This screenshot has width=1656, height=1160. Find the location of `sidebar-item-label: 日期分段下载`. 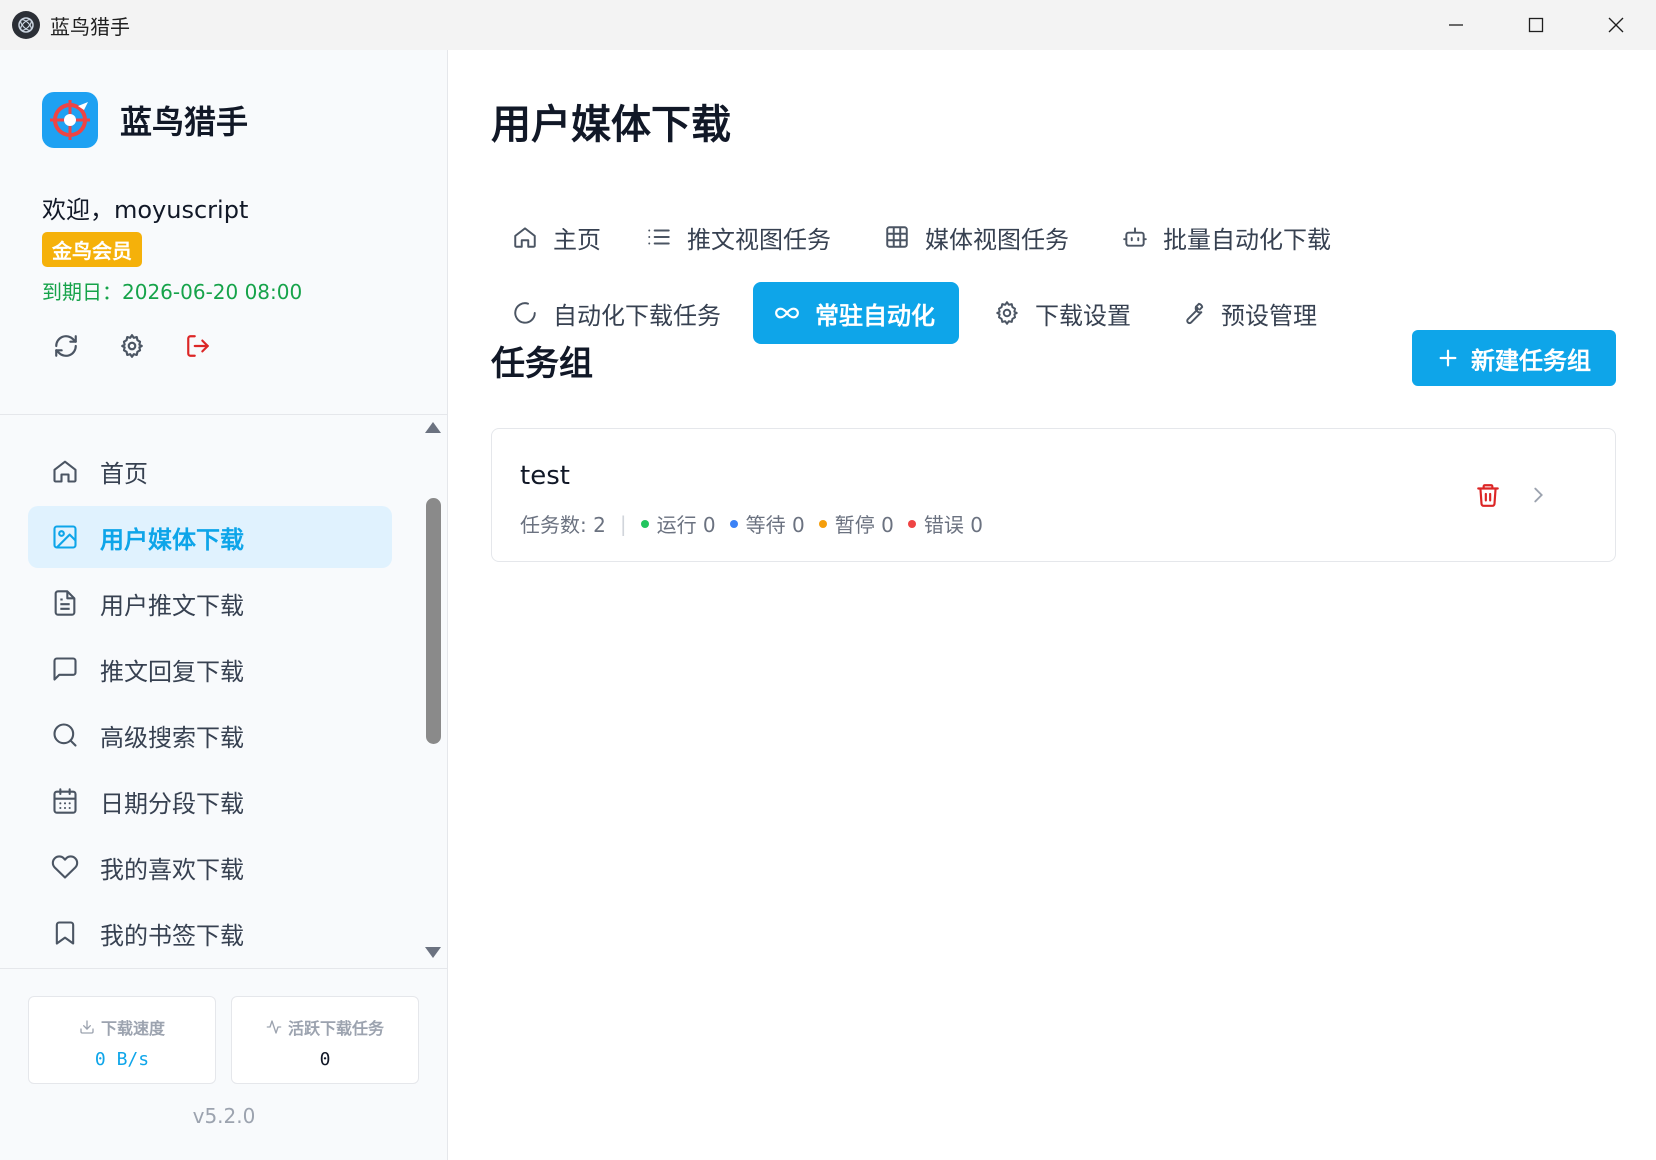

sidebar-item-label: 日期分段下载 is located at coordinates (172, 803).